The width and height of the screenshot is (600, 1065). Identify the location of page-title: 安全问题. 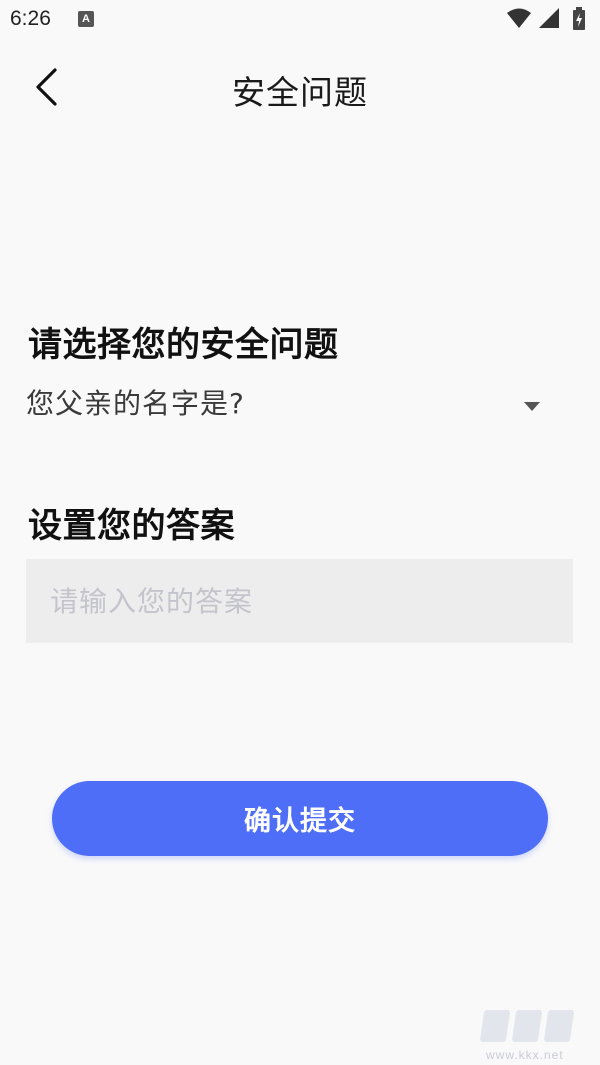
(300, 92).